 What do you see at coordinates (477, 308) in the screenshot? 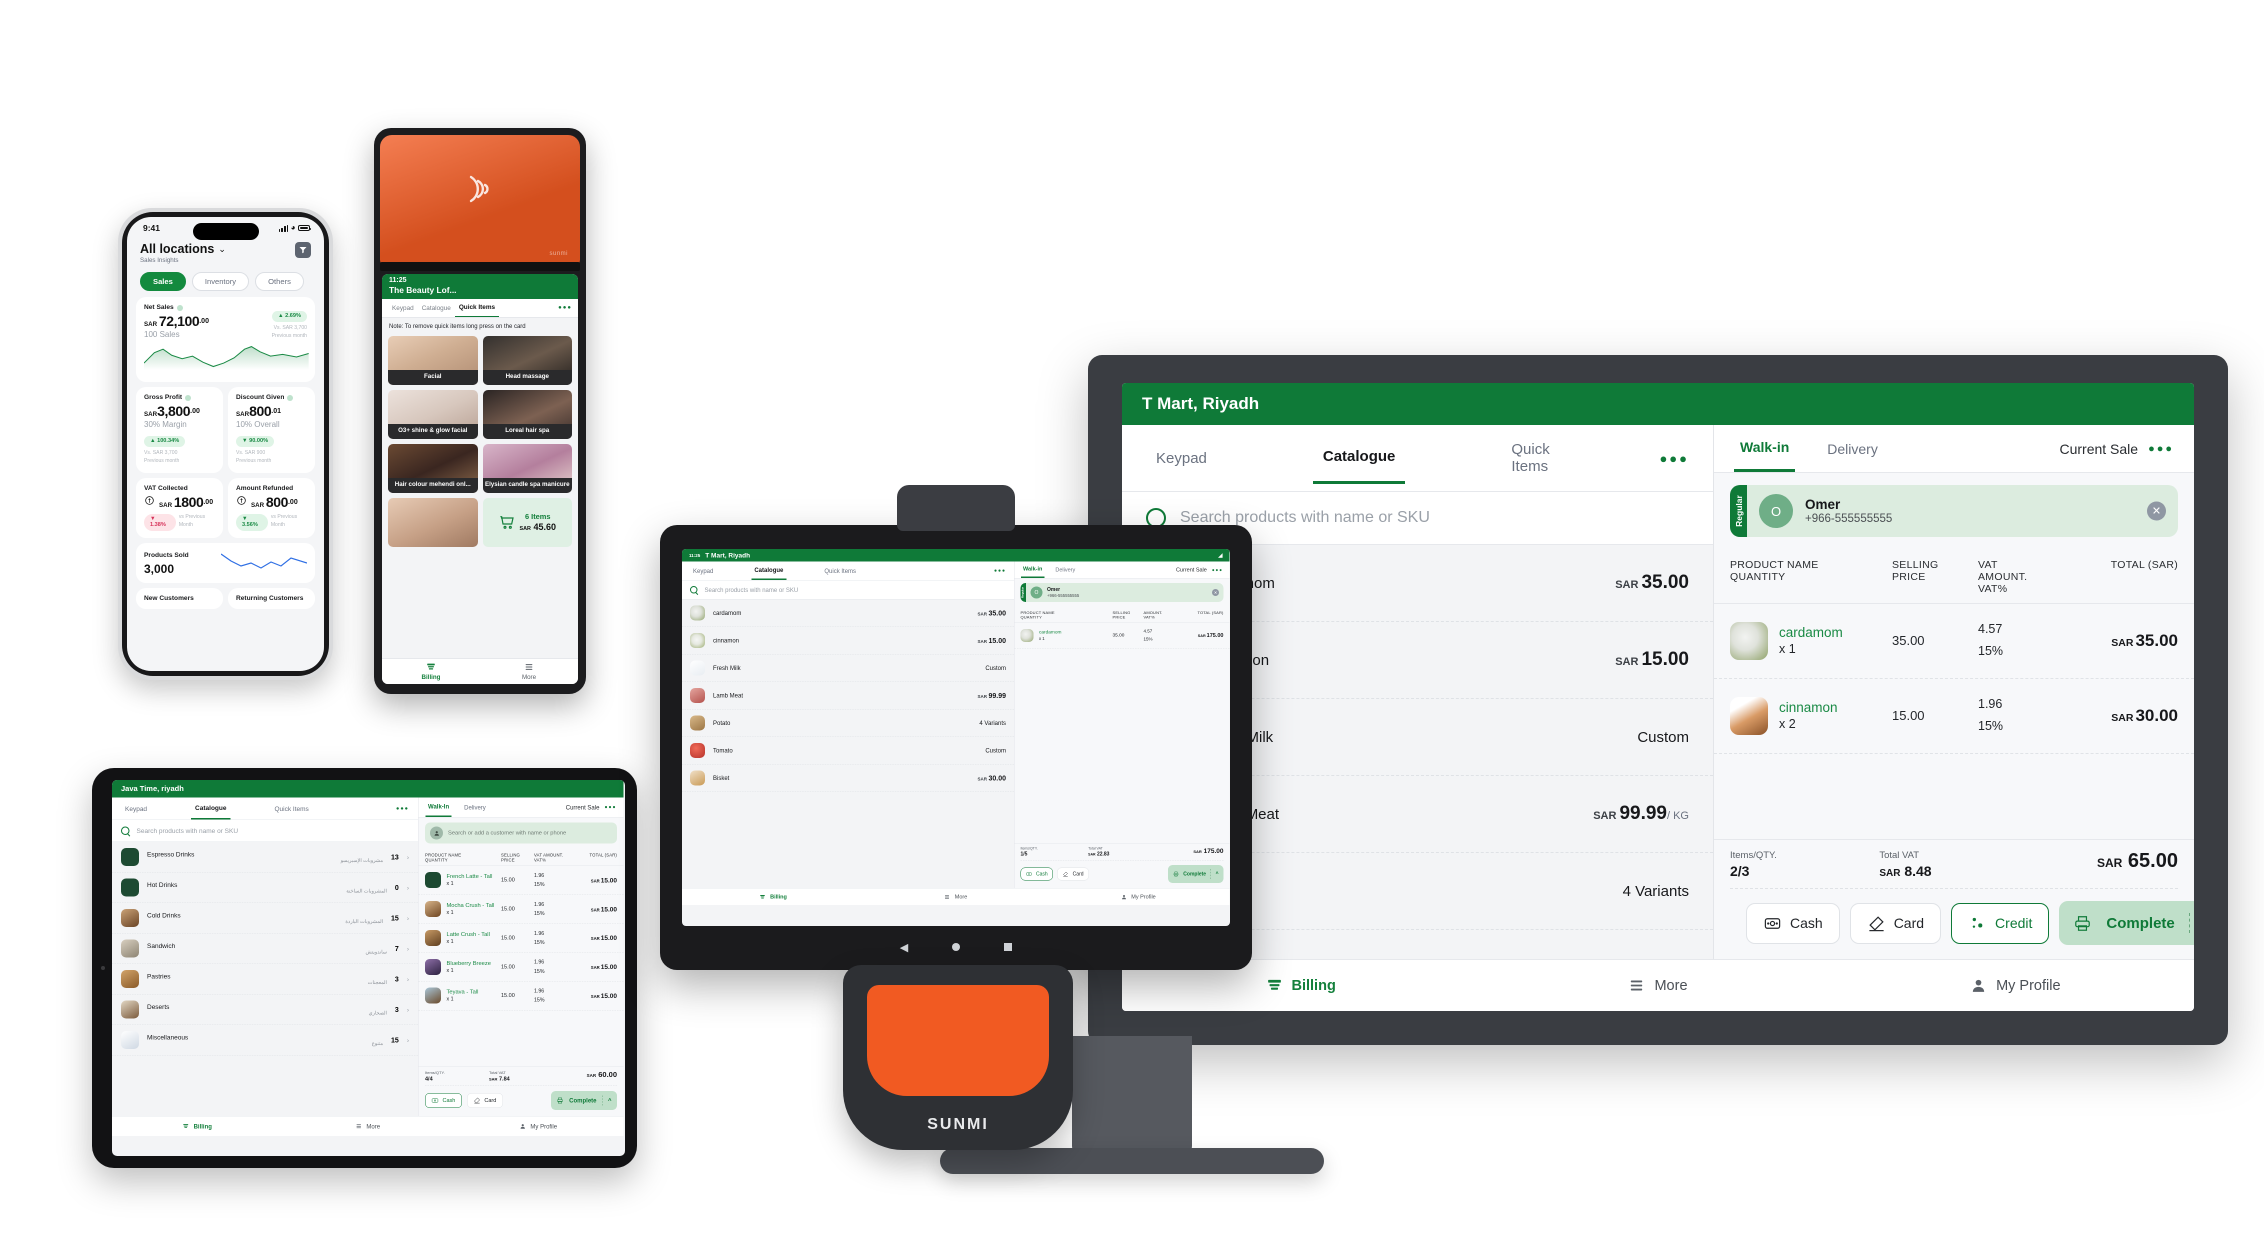
I see `sunmi-tab-quick-items: Quick Items` at bounding box center [477, 308].